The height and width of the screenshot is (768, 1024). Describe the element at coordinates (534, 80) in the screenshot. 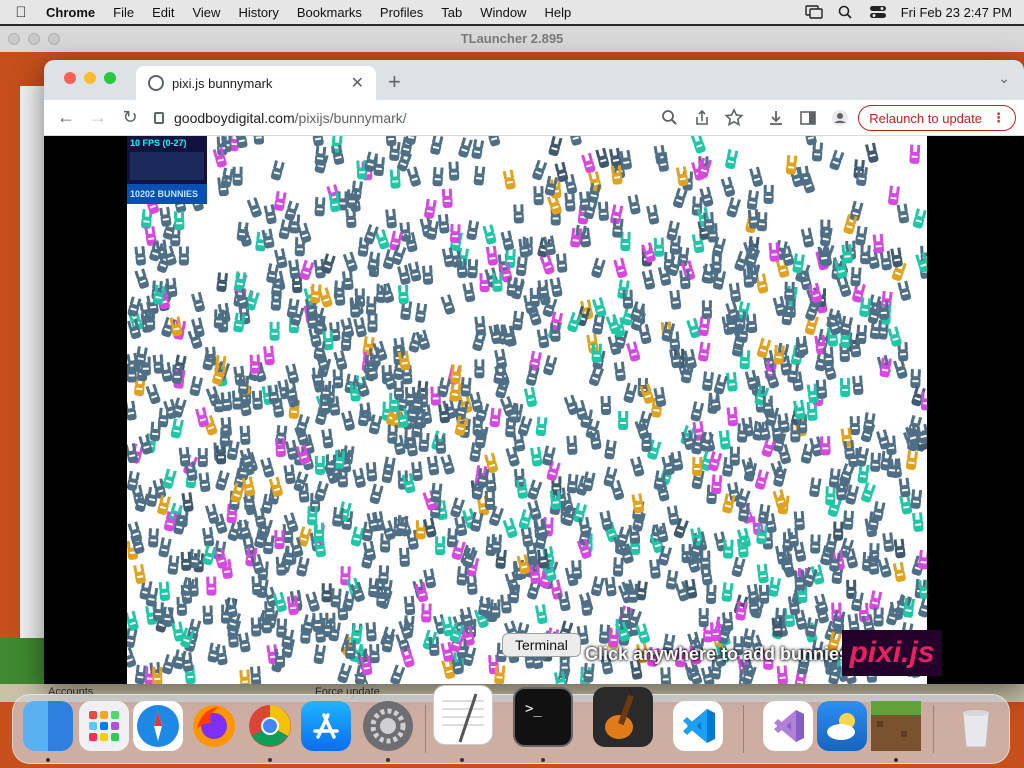

I see `tab-strip: pixi.js bunnymark ✕ + ⌄` at that location.